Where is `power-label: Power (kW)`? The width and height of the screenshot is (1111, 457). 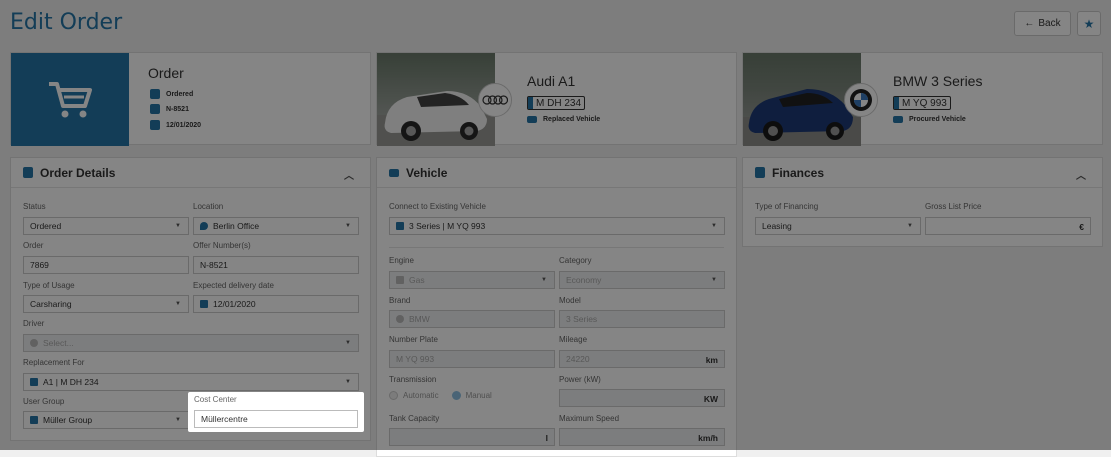
power-label: Power (kW) is located at coordinates (580, 379).